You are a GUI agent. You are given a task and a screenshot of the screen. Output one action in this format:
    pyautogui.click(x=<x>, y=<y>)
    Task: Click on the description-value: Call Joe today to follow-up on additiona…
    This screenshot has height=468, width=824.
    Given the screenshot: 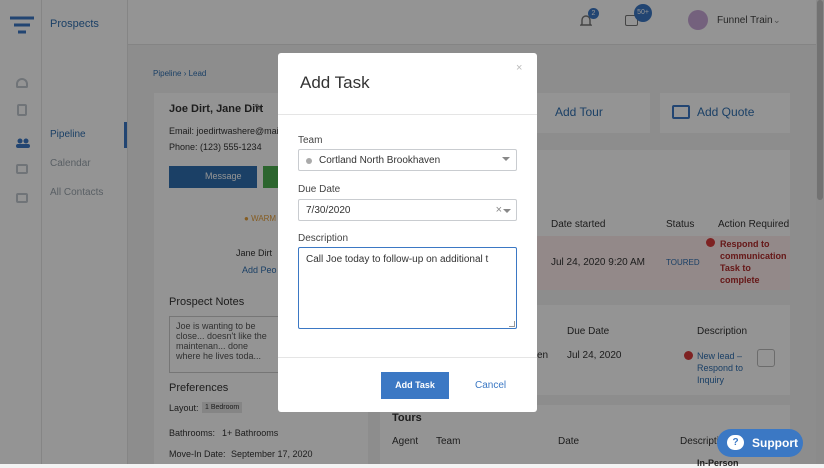 What is the action you would take?
    pyautogui.click(x=397, y=259)
    